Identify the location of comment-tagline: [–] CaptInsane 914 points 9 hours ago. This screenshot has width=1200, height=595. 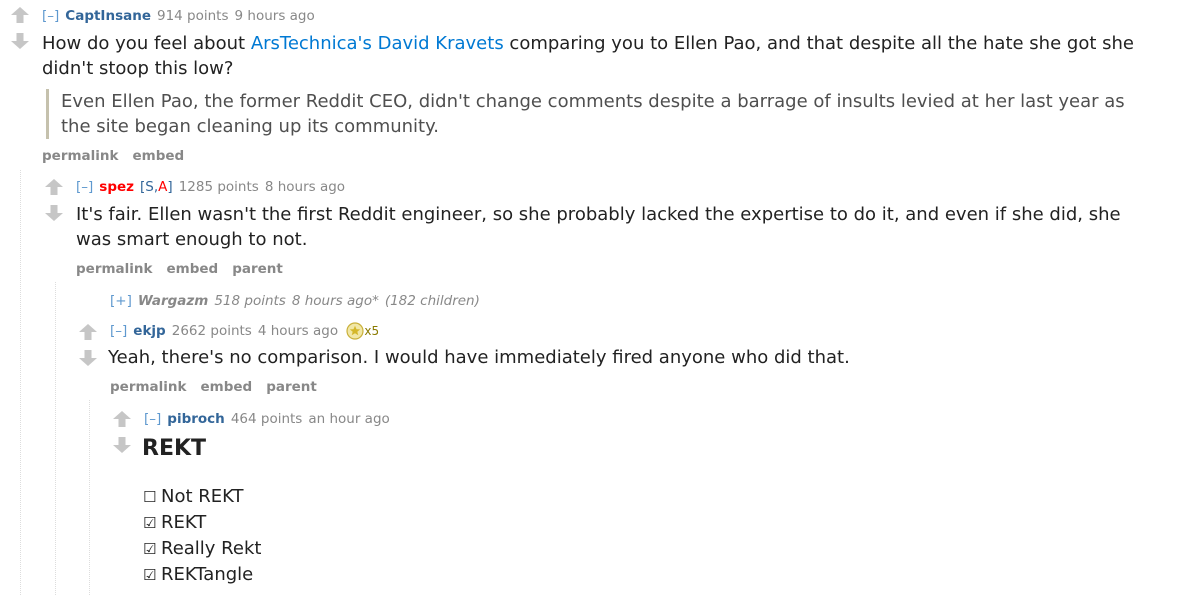
(178, 16).